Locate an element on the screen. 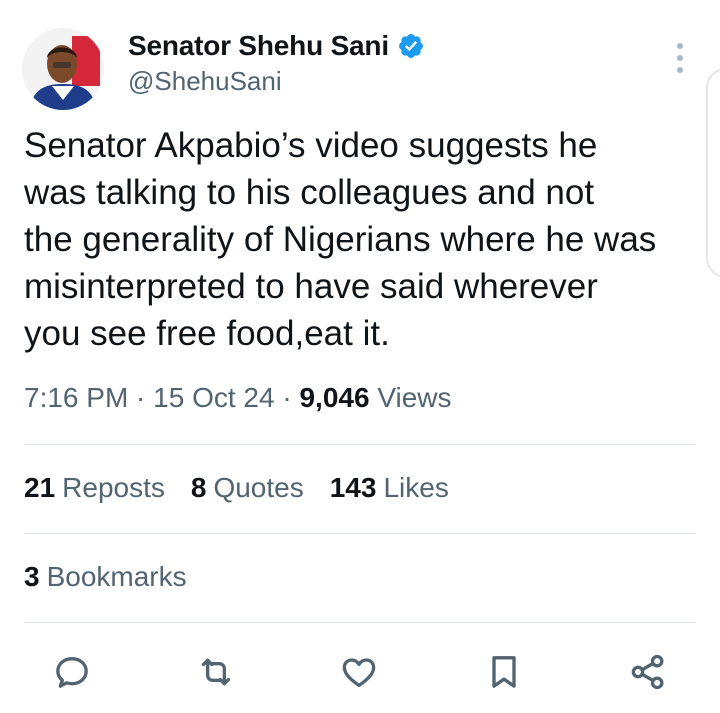 The height and width of the screenshot is (713, 720). reposts-stat: 21 Reposts is located at coordinates (94, 488).